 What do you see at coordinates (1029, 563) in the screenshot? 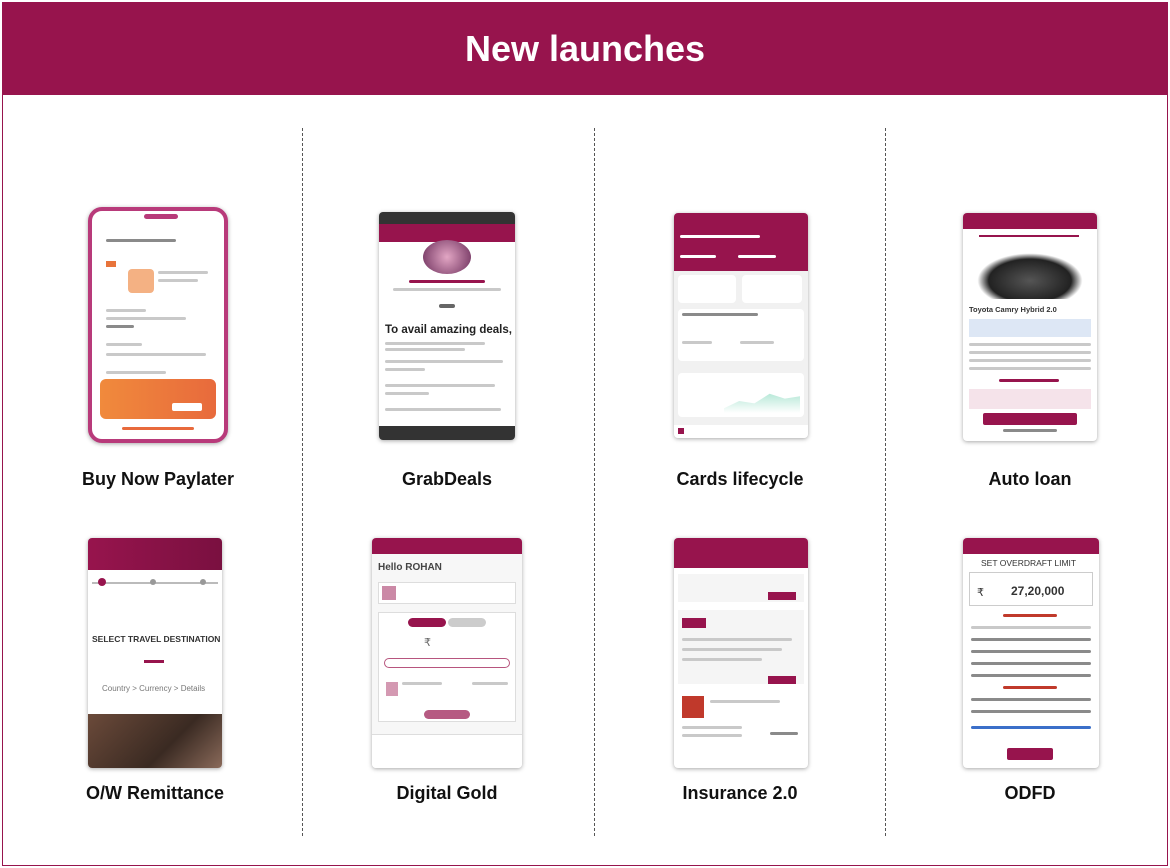
I see `odfd-title: SET OVERDRAFT LIMIT` at bounding box center [1029, 563].